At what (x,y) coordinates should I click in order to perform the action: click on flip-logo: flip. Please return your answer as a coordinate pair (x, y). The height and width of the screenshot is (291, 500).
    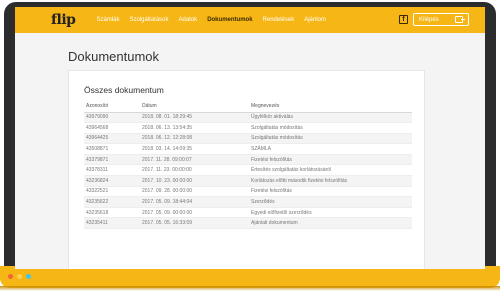
    Looking at the image, I should click on (63, 20).